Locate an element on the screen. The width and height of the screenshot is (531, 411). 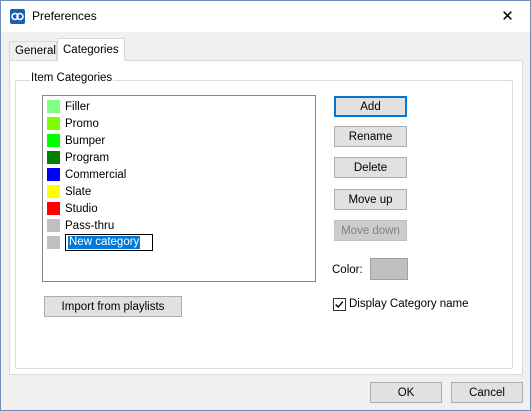
display-category-name-label: Display Category name is located at coordinates (409, 304).